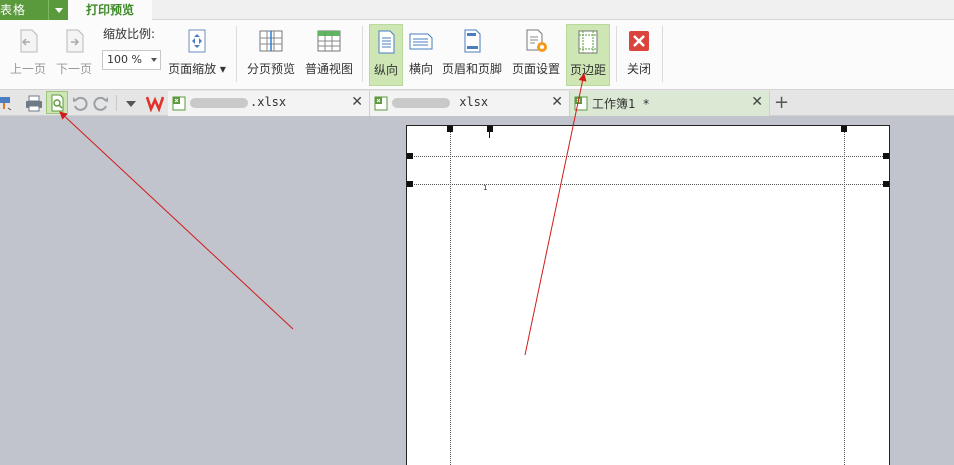 Image resolution: width=954 pixels, height=465 pixels. I want to click on file-tab-name: xlsx, so click(440, 102).